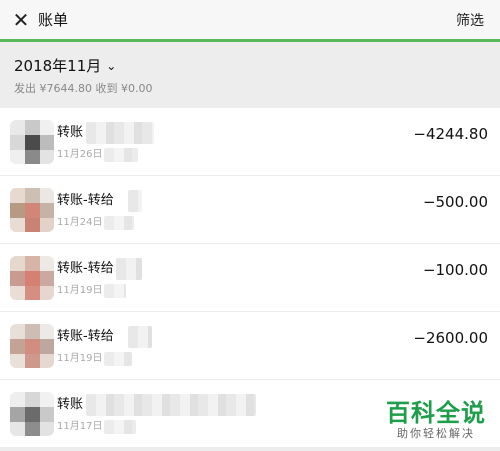  Describe the element at coordinates (450, 338) in the screenshot. I see `transaction-amount: −2600.00` at that location.